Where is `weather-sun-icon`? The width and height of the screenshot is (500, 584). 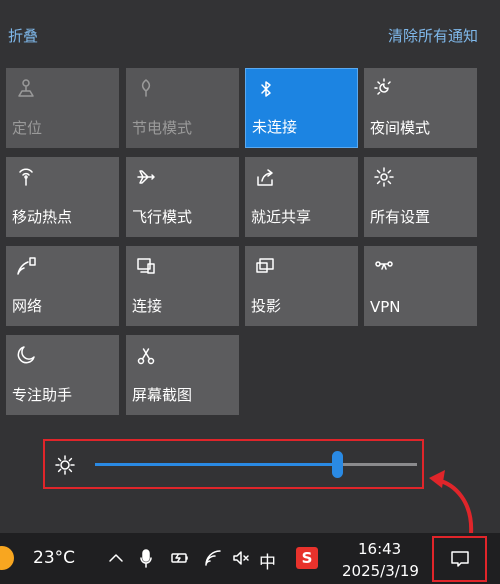
weather-sun-icon is located at coordinates (7, 558).